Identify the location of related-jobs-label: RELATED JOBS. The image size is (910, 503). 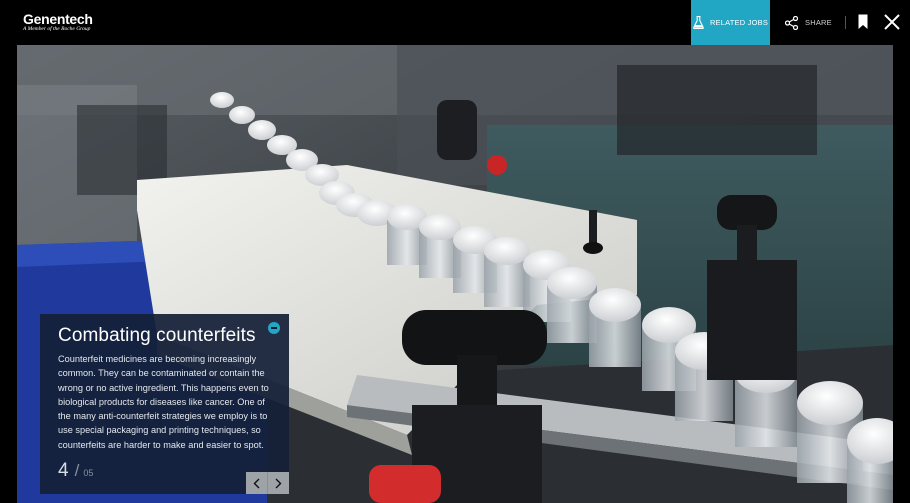
(739, 22).